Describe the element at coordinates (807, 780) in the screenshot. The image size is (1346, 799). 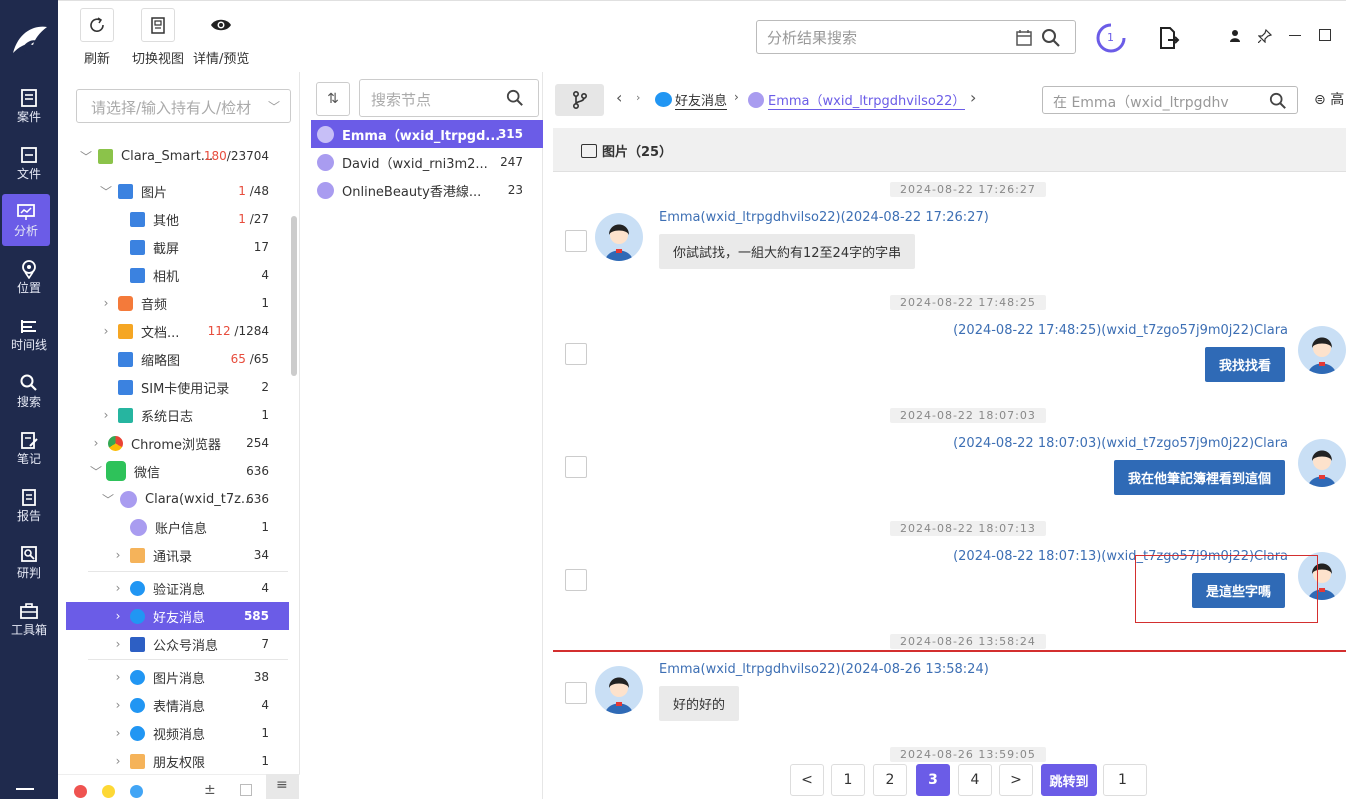
I see `prev-page-button: <` at that location.